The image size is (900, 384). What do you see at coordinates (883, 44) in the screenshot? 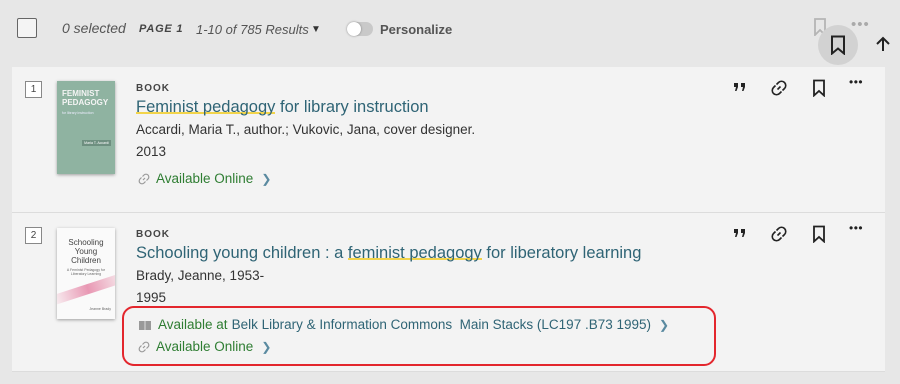
I see `arrow-up-icon` at bounding box center [883, 44].